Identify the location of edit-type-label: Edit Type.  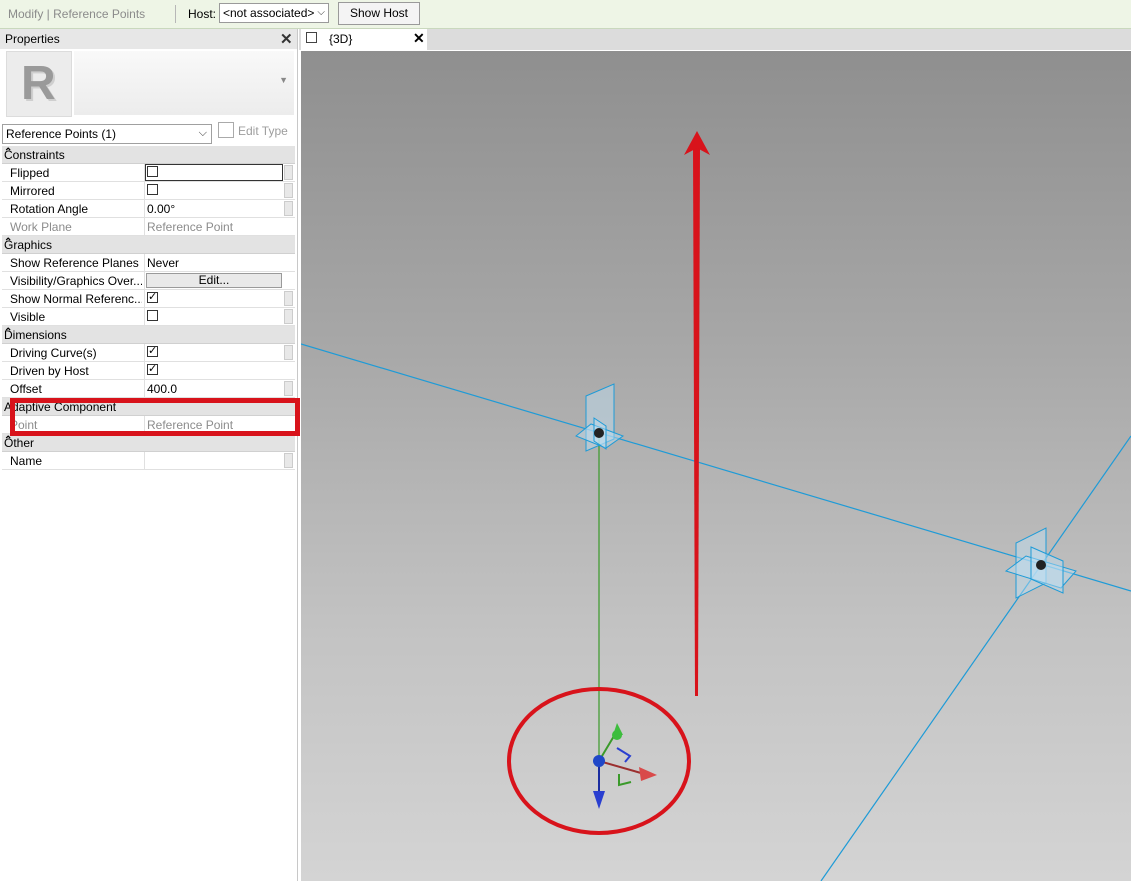
(263, 131).